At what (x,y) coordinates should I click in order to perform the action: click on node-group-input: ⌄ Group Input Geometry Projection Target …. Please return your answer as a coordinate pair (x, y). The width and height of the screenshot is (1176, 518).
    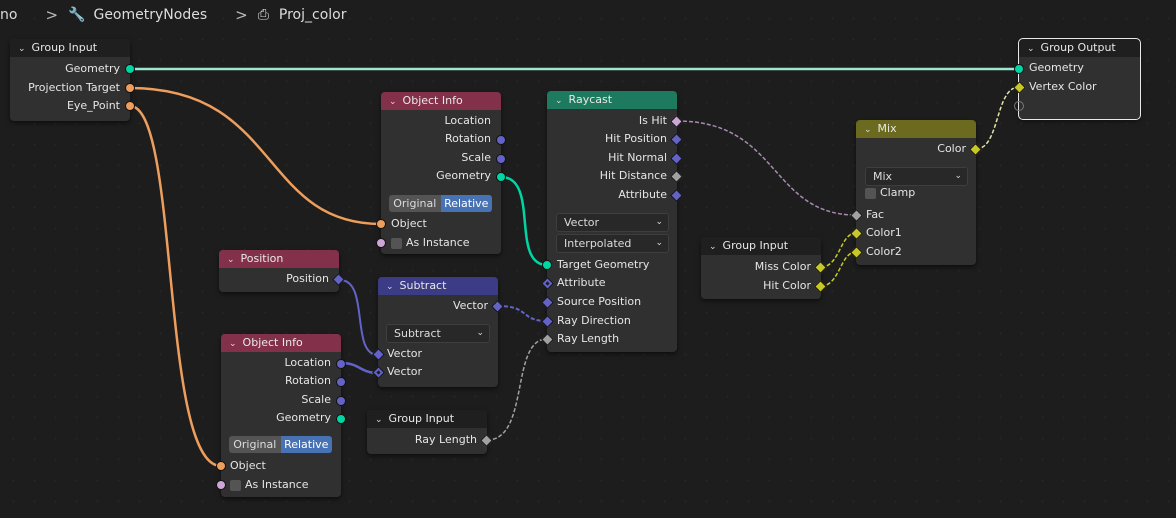
    Looking at the image, I should click on (72, 80).